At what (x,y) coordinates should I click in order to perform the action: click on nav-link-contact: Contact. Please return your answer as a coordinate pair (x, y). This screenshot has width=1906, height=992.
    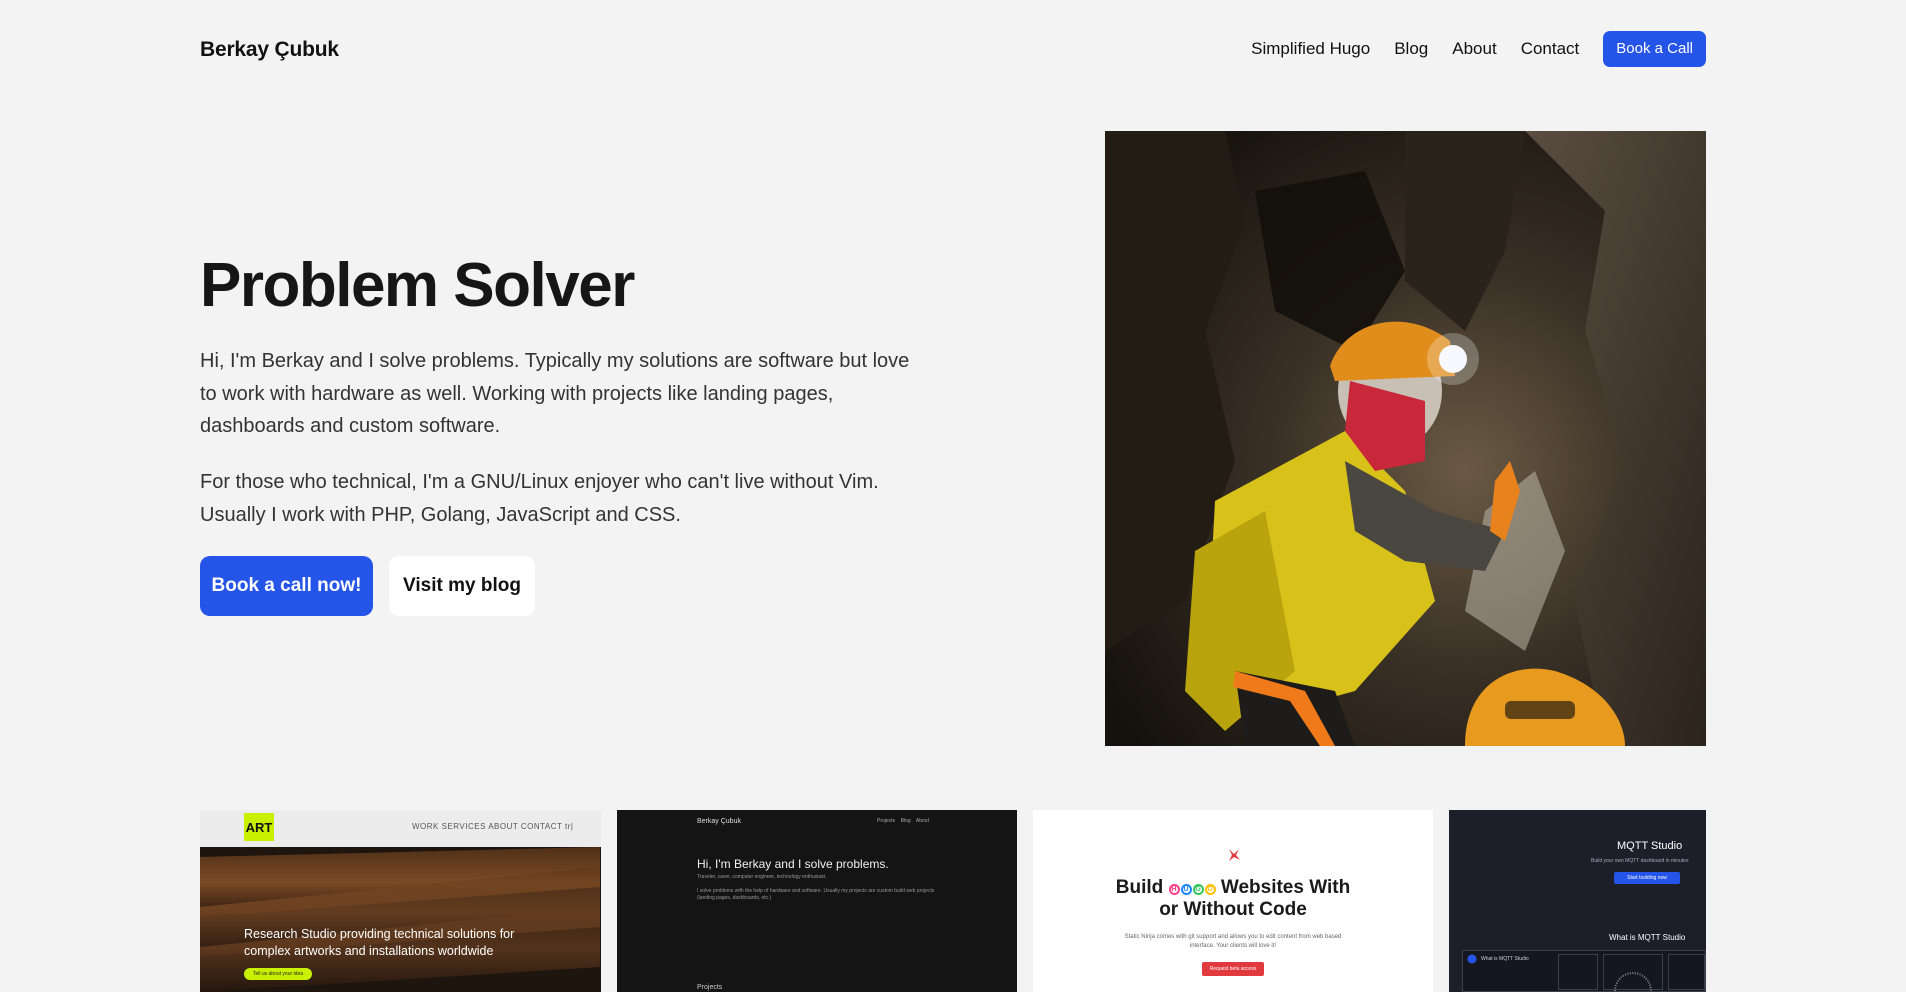
    Looking at the image, I should click on (1550, 49).